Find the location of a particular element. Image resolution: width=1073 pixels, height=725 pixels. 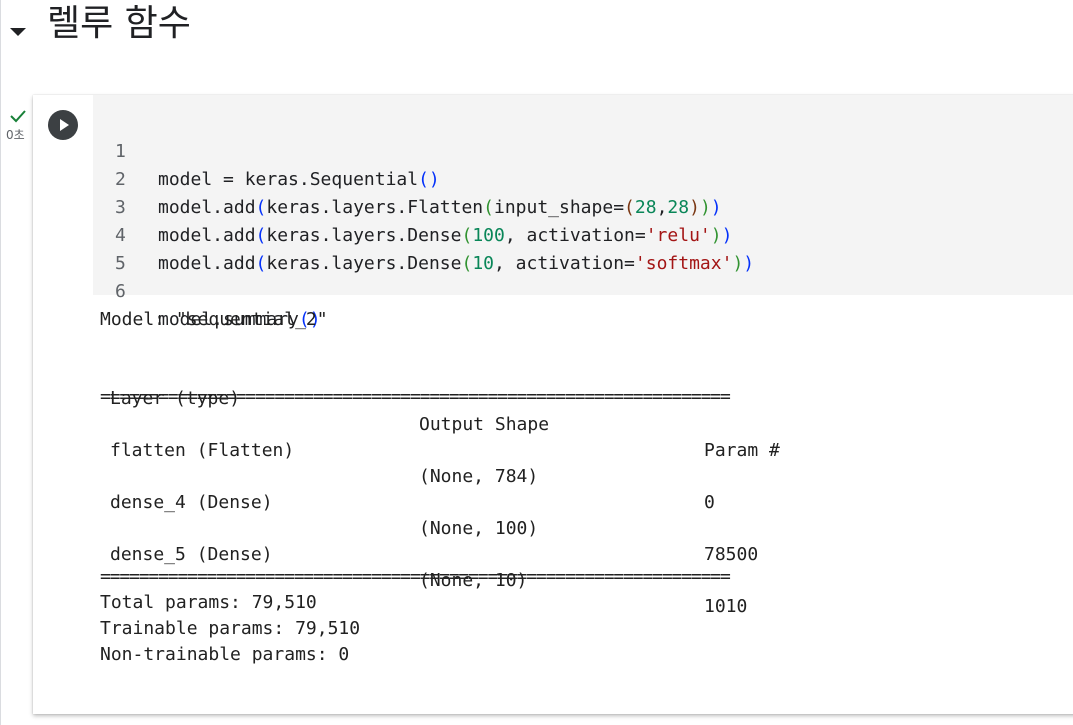

section-title: 렐루 함수 is located at coordinates (119, 23).